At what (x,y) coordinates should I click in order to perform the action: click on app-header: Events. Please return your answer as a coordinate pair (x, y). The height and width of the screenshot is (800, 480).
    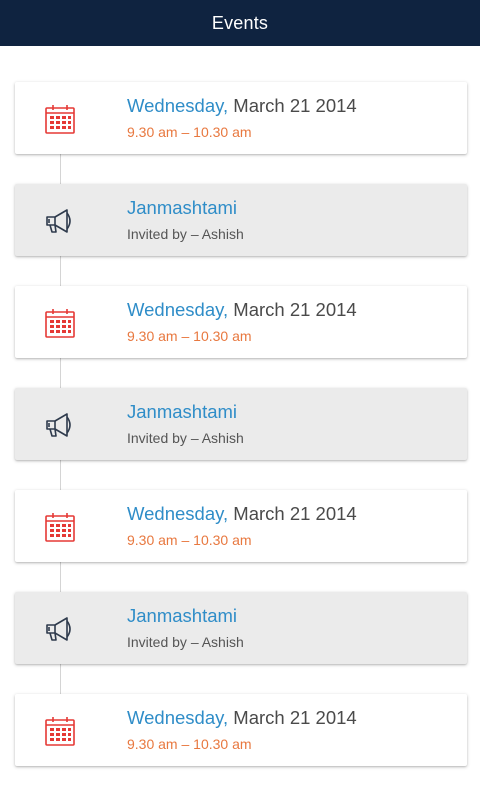
    Looking at the image, I should click on (240, 23).